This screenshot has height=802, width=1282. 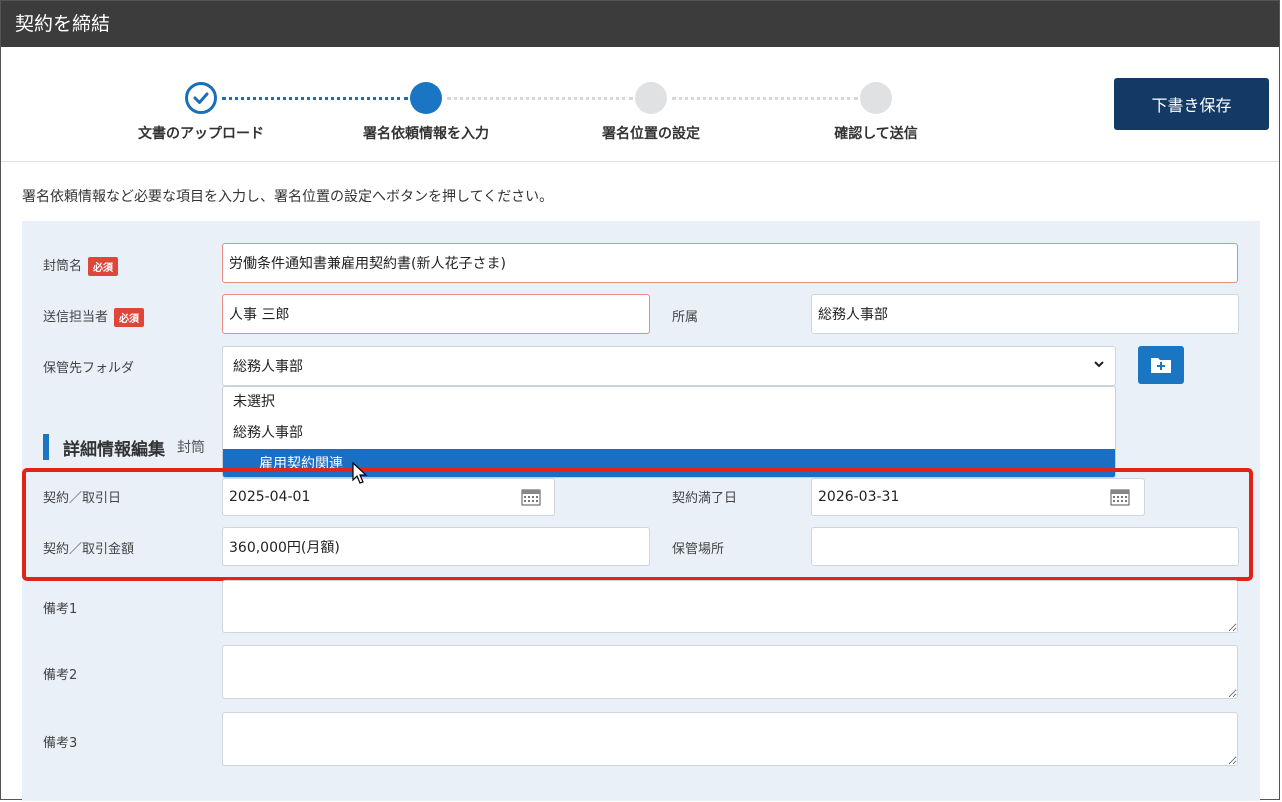 I want to click on sender-label: 送信担当者 必須, so click(x=94, y=316).